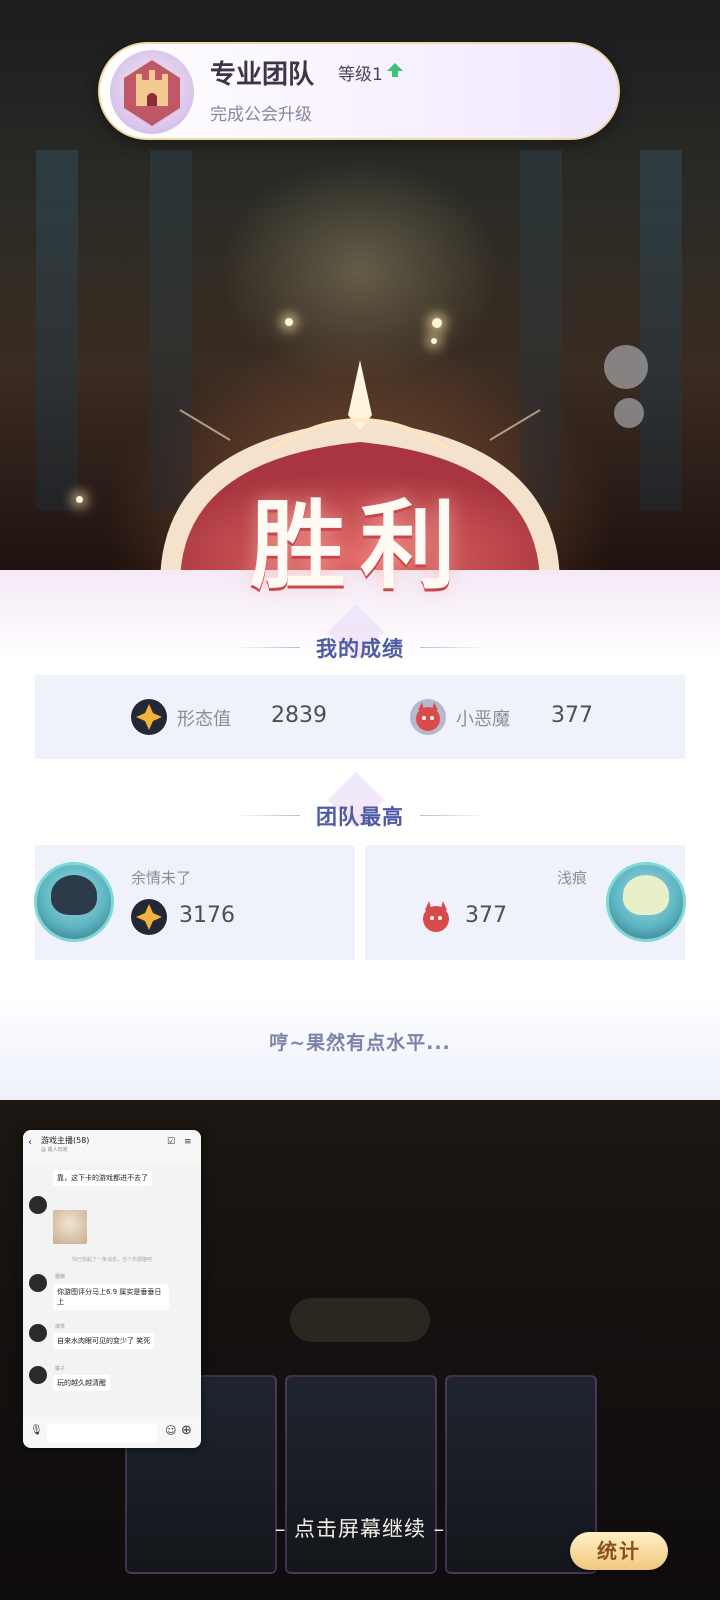 The height and width of the screenshot is (1600, 720). What do you see at coordinates (360, 75) in the screenshot?
I see `guild-level: 等级1` at bounding box center [360, 75].